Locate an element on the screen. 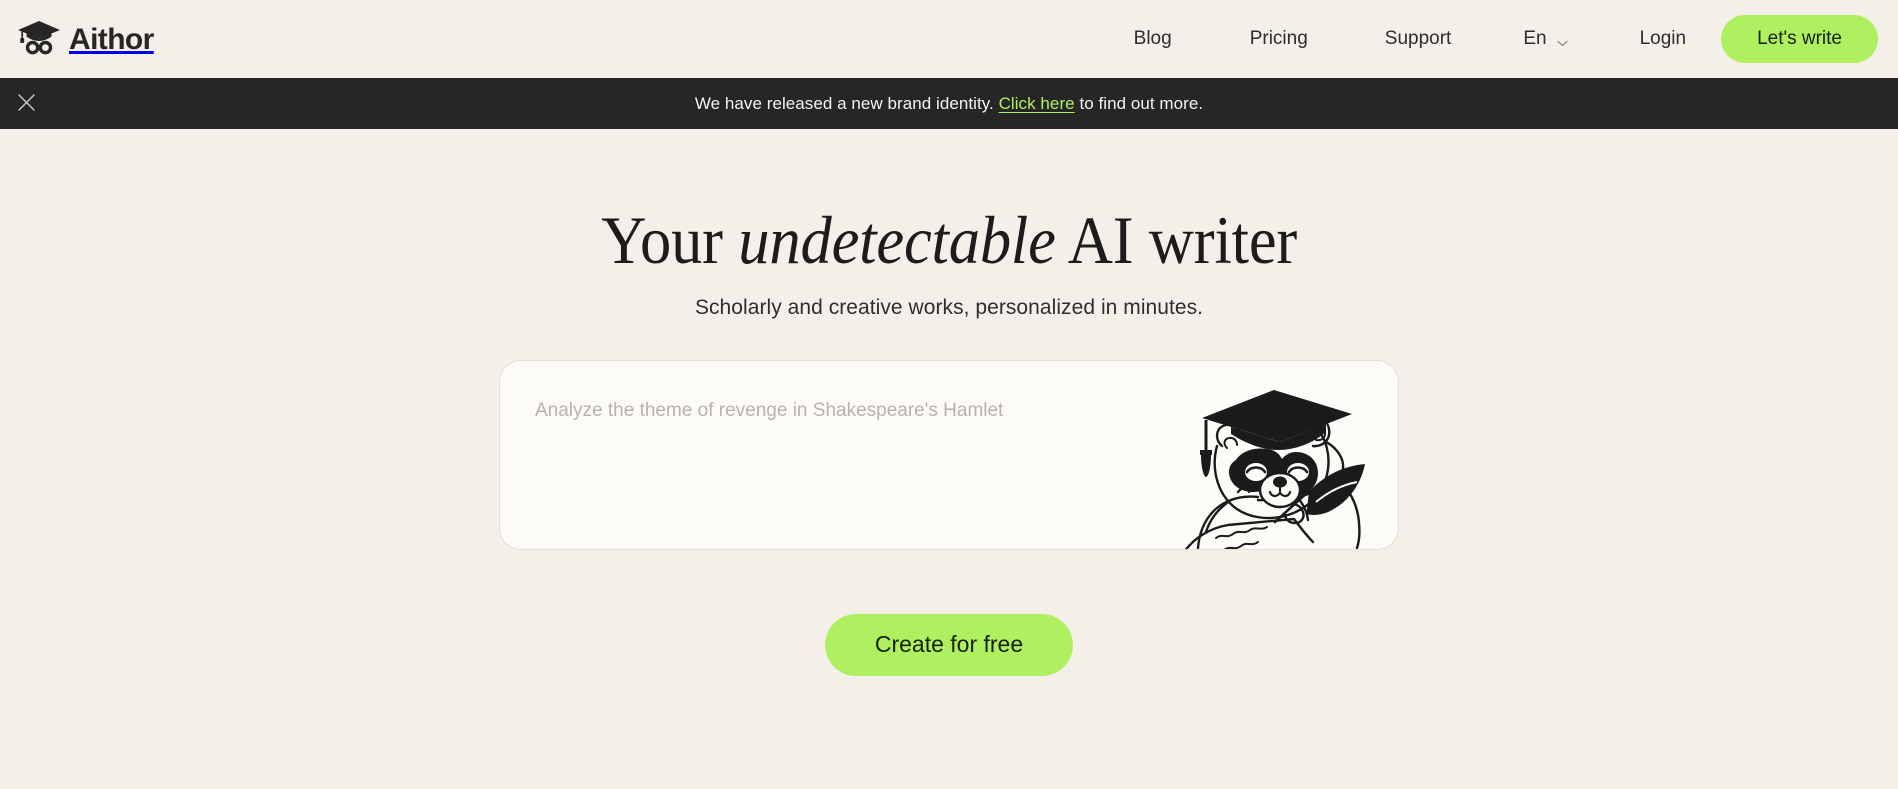 The image size is (1898, 789). prompt-card is located at coordinates (949, 454).